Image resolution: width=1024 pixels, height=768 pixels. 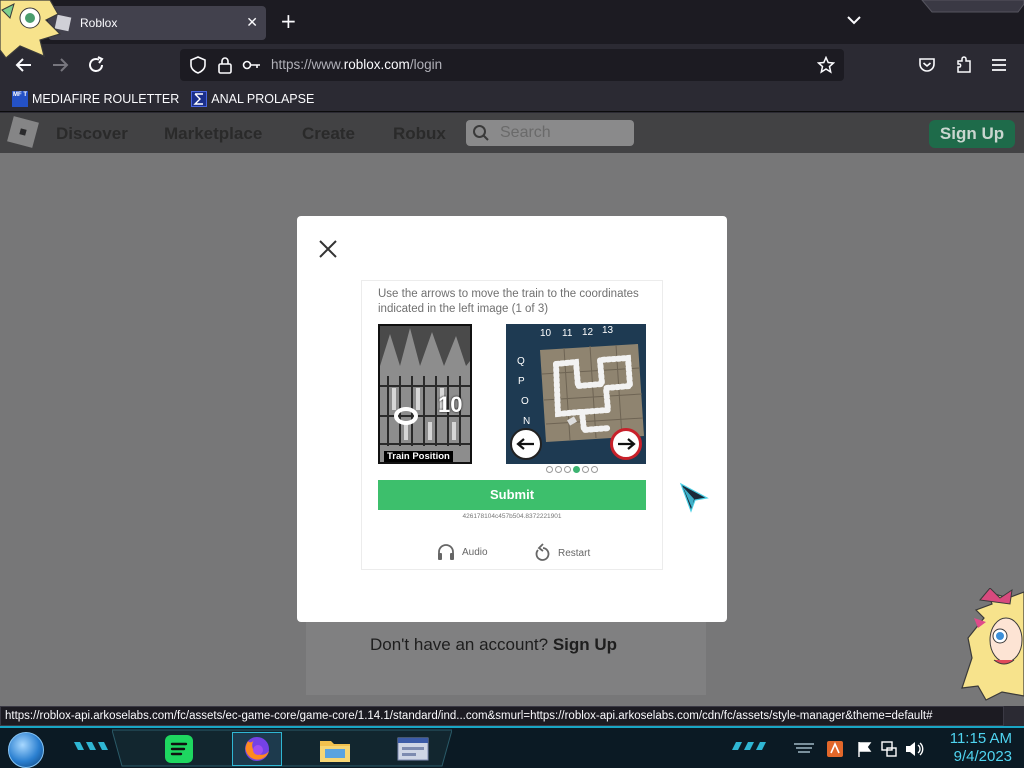 I want to click on hamburger-menu-icon, so click(x=999, y=65).